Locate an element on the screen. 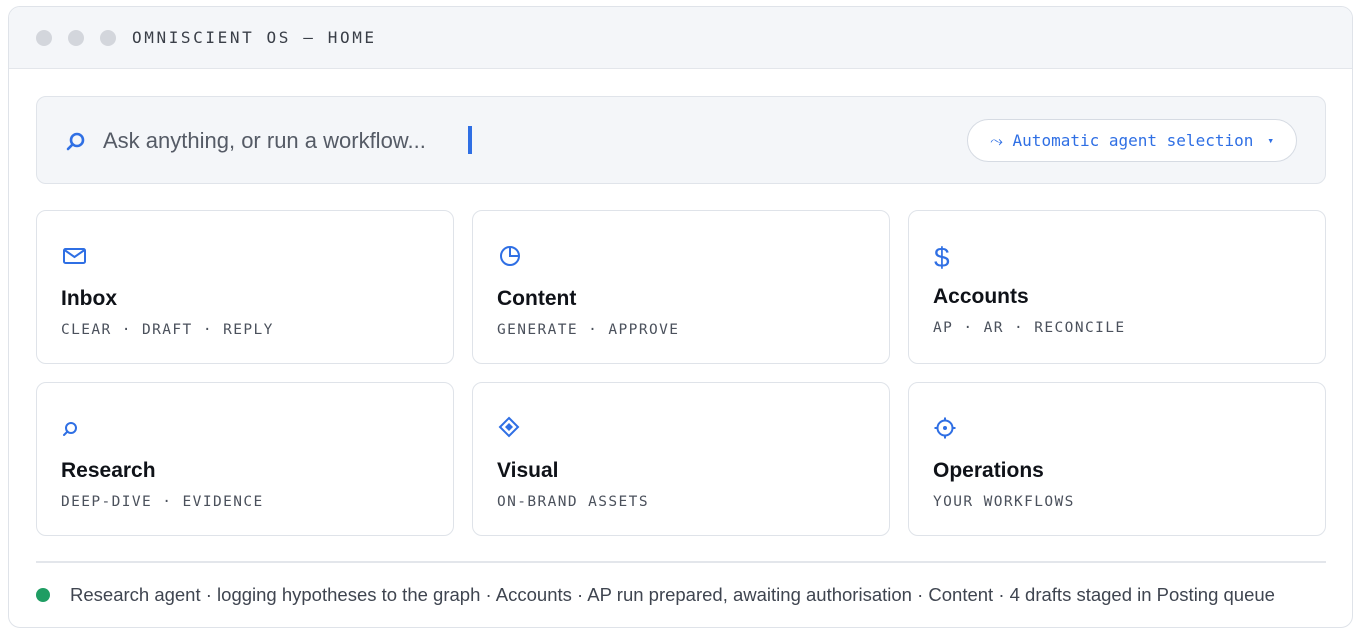 The image size is (1358, 630). card-title: Operations is located at coordinates (988, 470).